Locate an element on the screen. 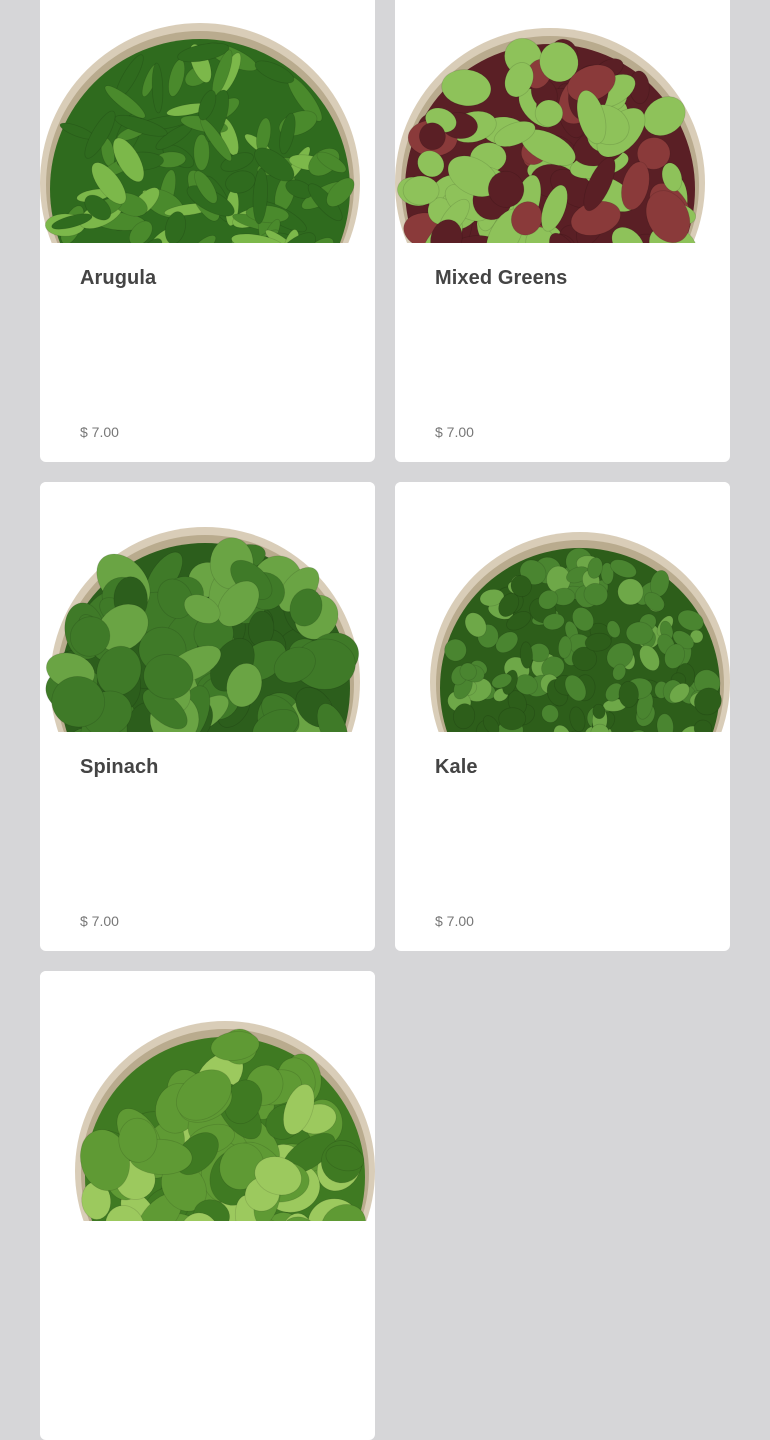 The height and width of the screenshot is (1440, 770). product-name: Arugula is located at coordinates (118, 278).